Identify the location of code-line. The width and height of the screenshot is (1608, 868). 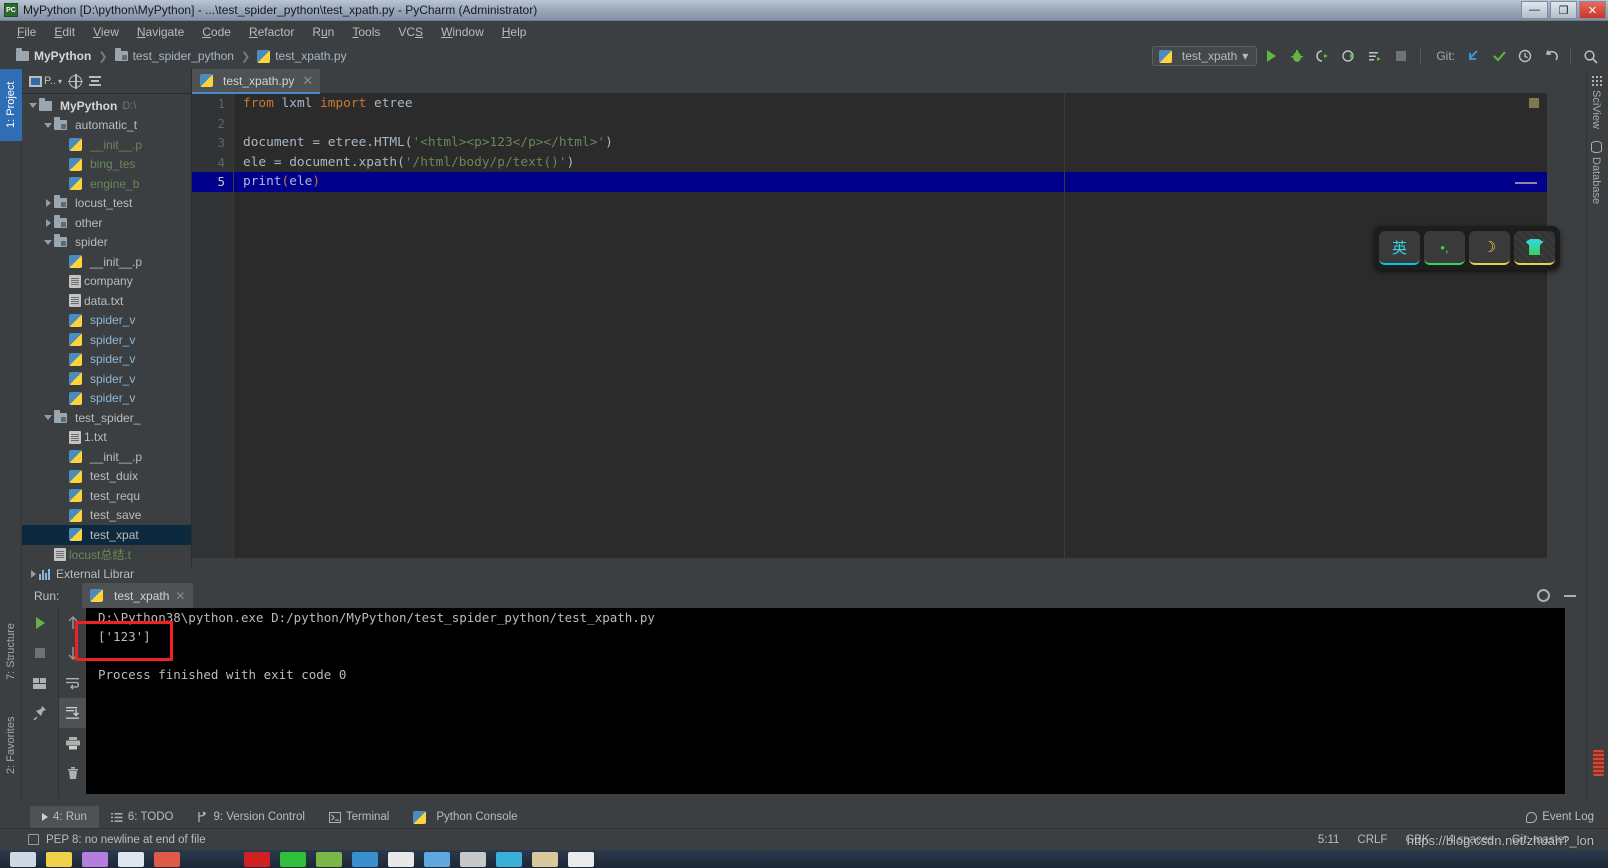
(890, 124).